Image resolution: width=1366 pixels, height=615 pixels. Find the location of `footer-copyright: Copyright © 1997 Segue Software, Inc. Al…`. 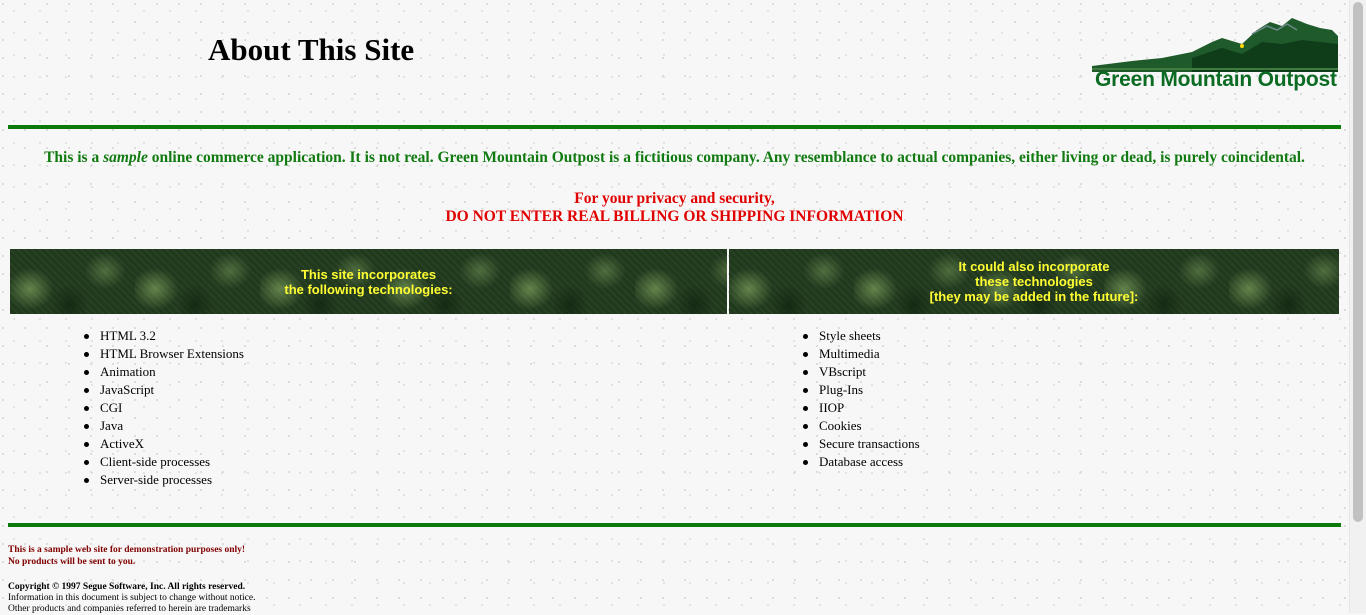

footer-copyright: Copyright © 1997 Segue Software, Inc. Al… is located at coordinates (131, 598).